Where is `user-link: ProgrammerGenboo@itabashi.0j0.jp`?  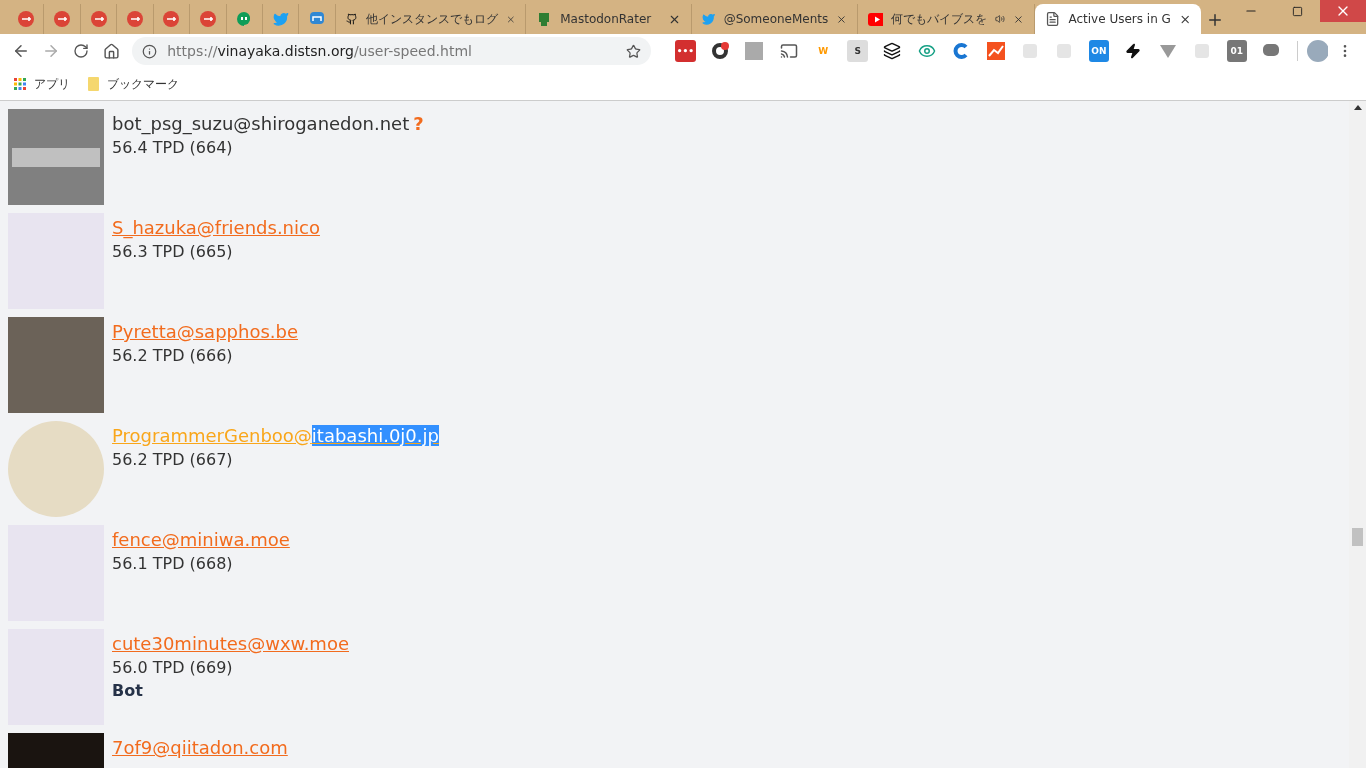 user-link: ProgrammerGenboo@itabashi.0j0.jp is located at coordinates (275, 435).